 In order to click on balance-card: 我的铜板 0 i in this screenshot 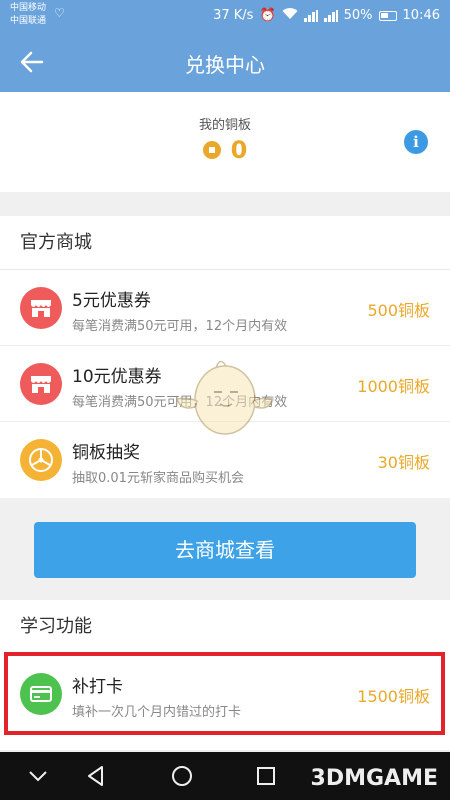, I will do `click(225, 142)`.